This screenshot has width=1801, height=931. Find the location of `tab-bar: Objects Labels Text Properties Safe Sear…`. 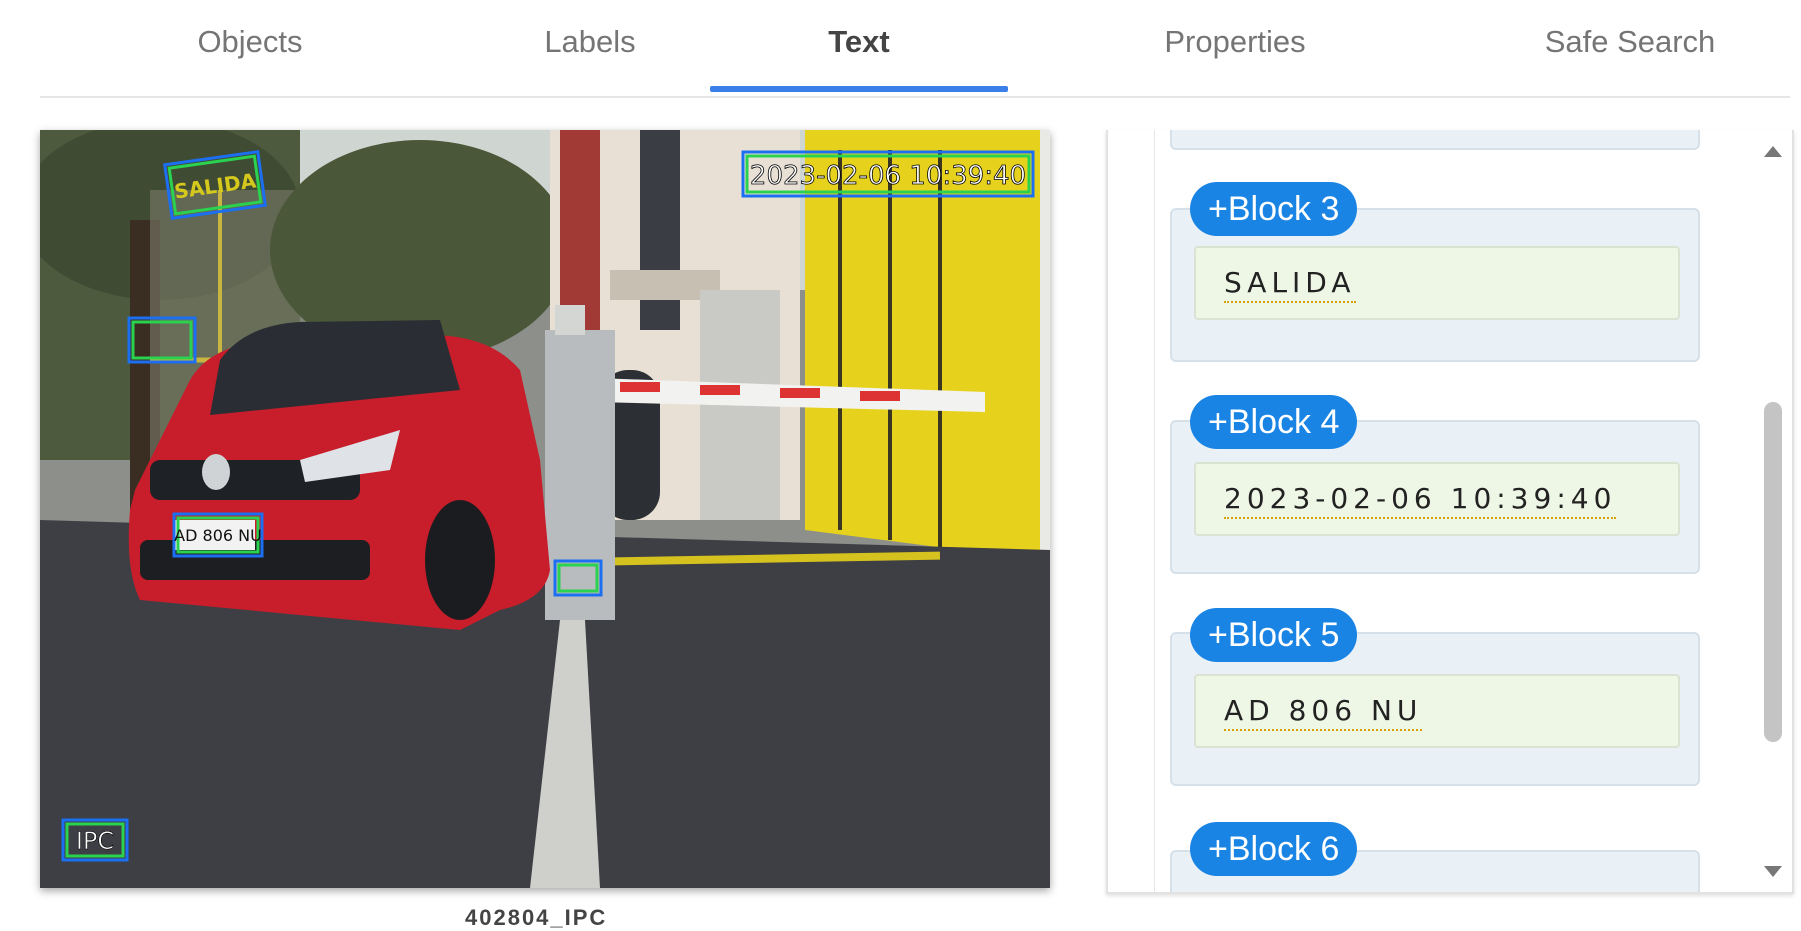

tab-bar: Objects Labels Text Properties Safe Sear… is located at coordinates (915, 49).